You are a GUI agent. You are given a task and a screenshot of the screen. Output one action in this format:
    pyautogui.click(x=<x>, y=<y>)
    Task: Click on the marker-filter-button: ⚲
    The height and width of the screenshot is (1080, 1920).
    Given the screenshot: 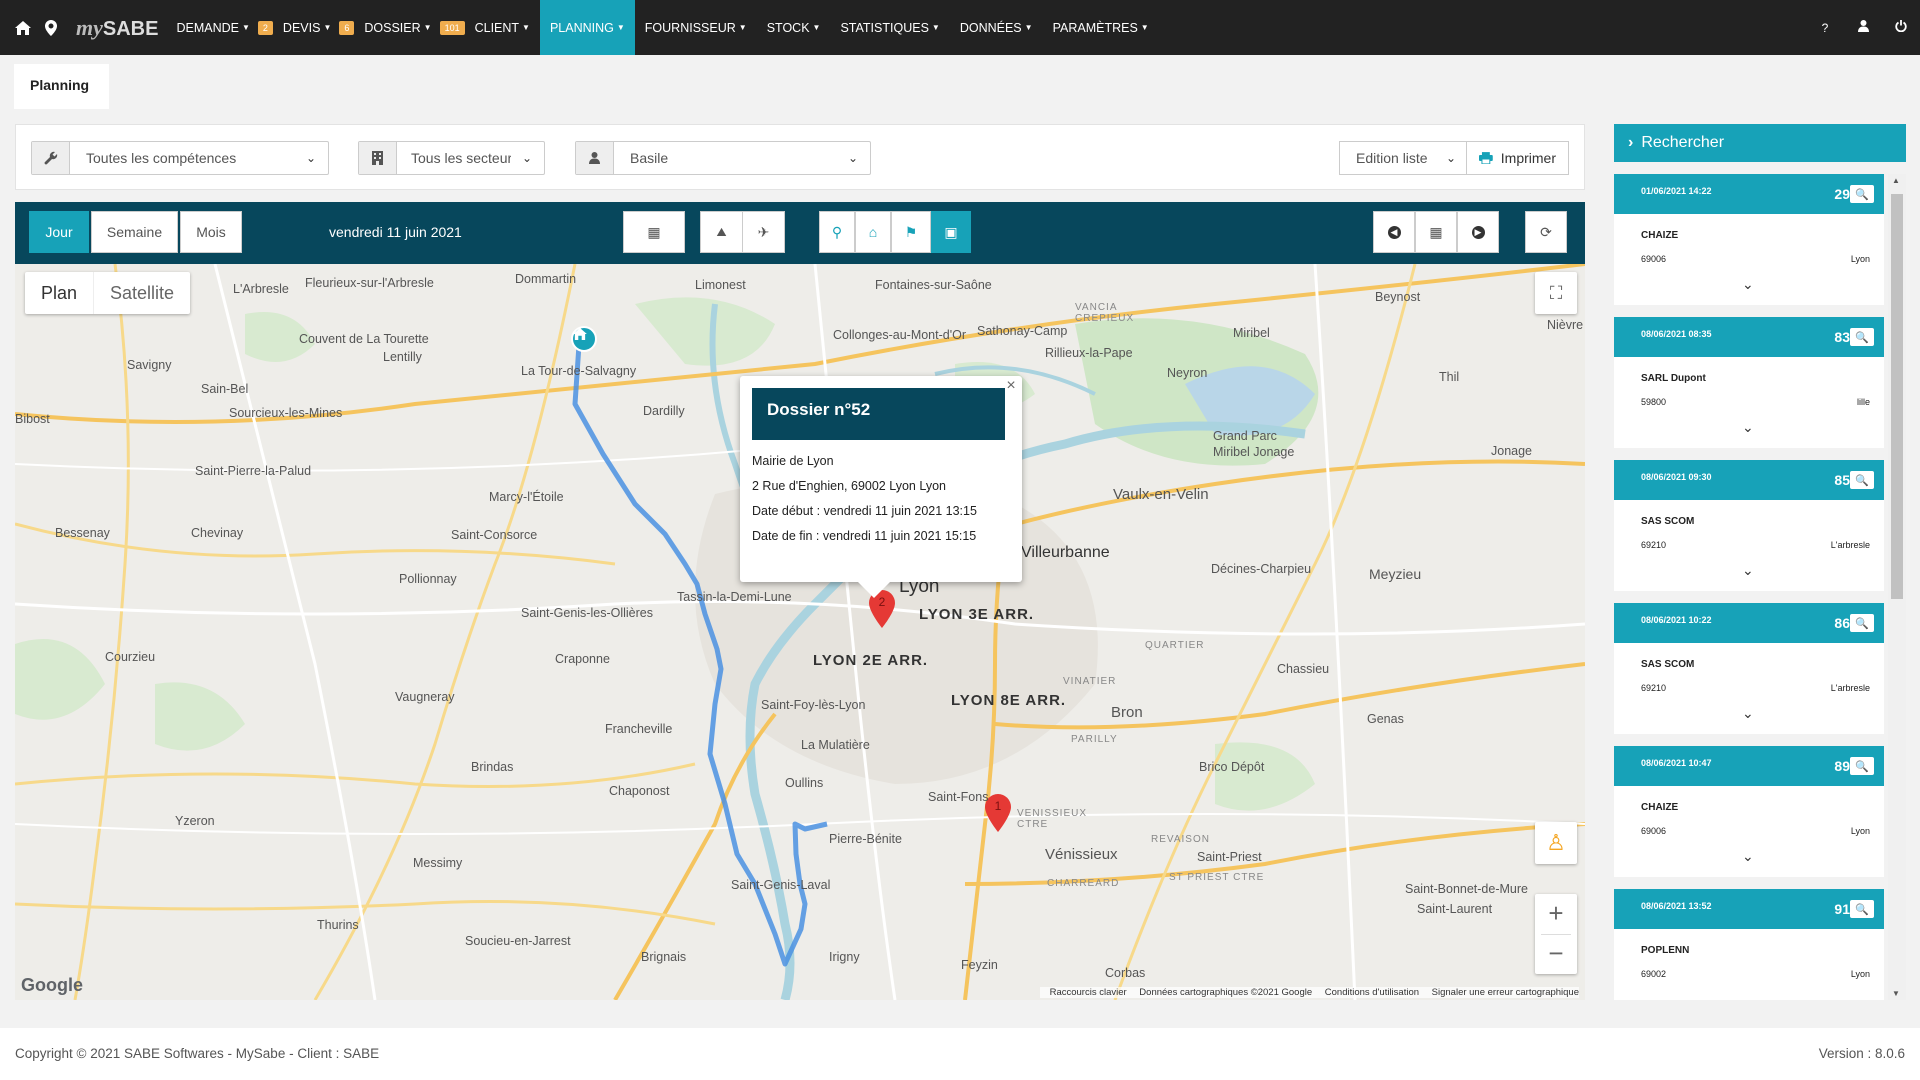 What is the action you would take?
    pyautogui.click(x=837, y=232)
    